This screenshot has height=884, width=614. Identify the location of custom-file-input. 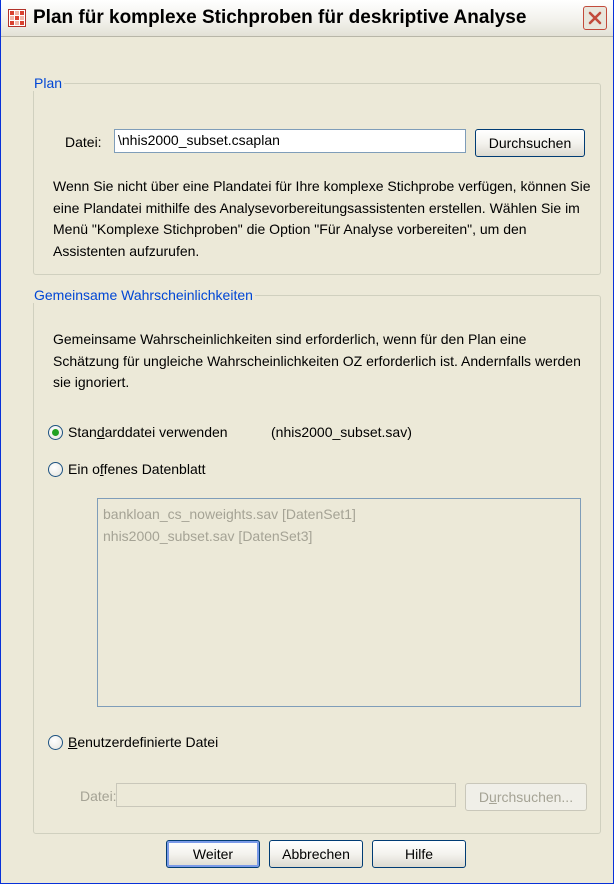
(286, 795).